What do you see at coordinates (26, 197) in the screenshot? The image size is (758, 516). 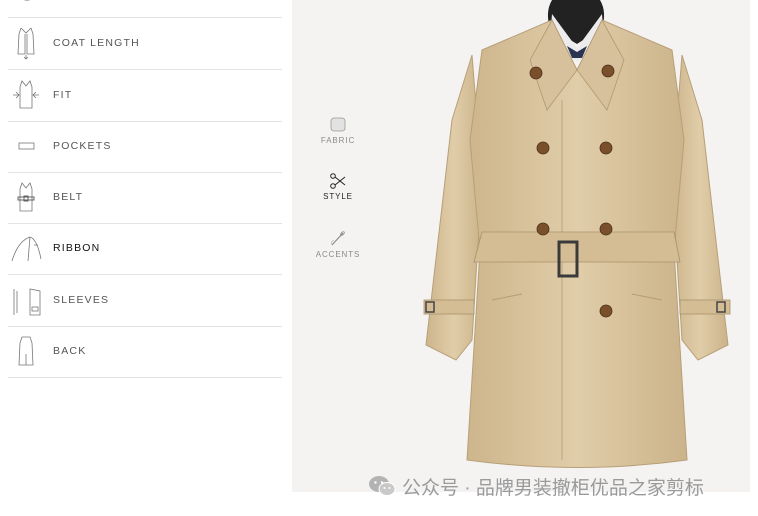 I see `belt-icon` at bounding box center [26, 197].